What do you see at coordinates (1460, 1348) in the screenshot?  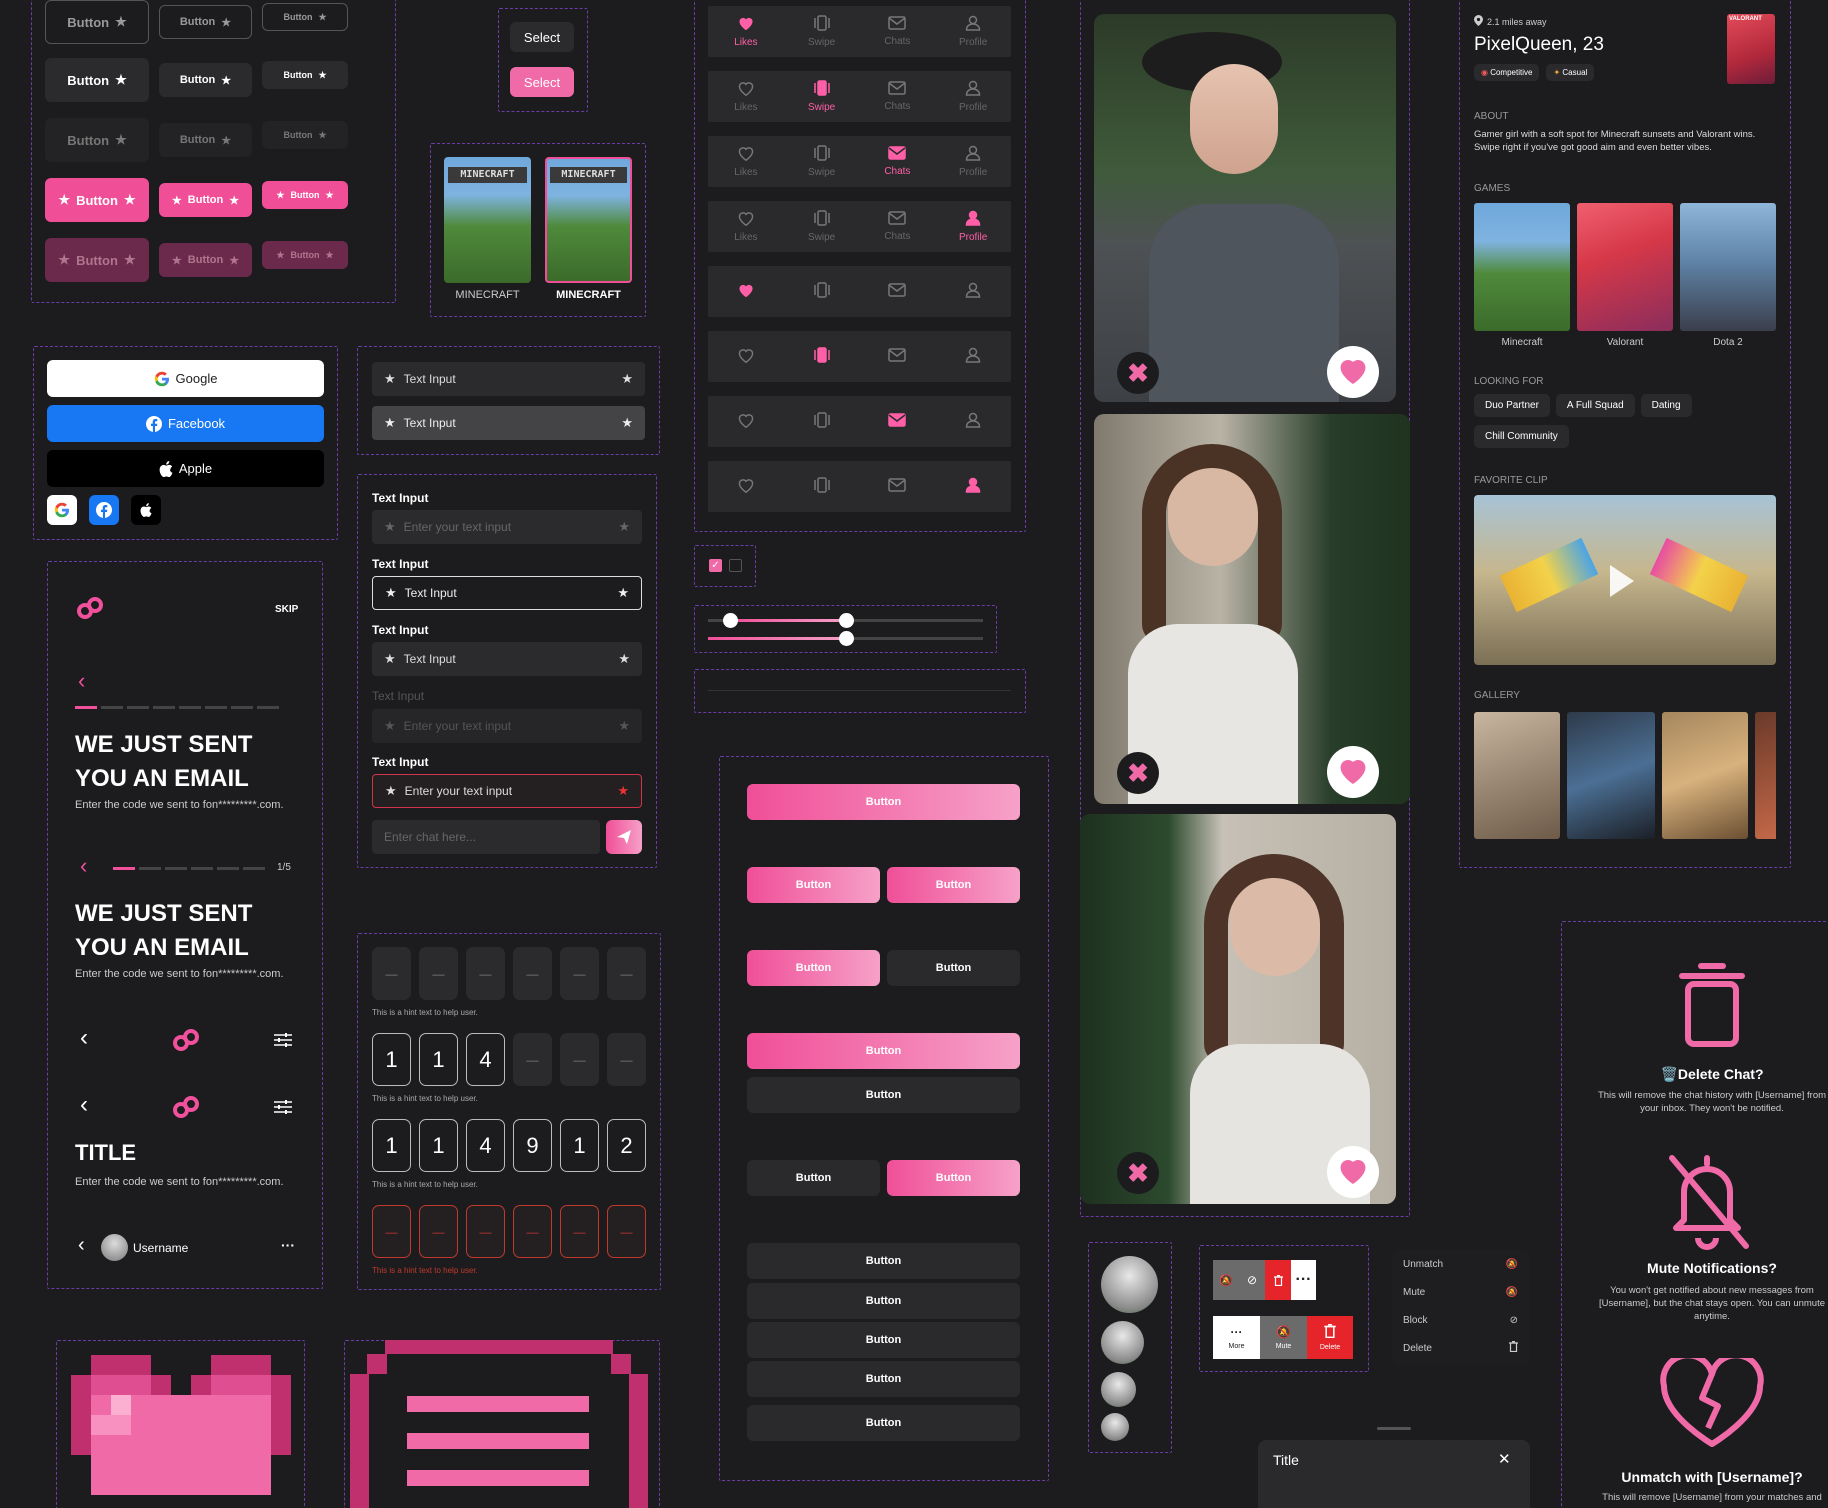 I see `menu-item-delete: Delete` at bounding box center [1460, 1348].